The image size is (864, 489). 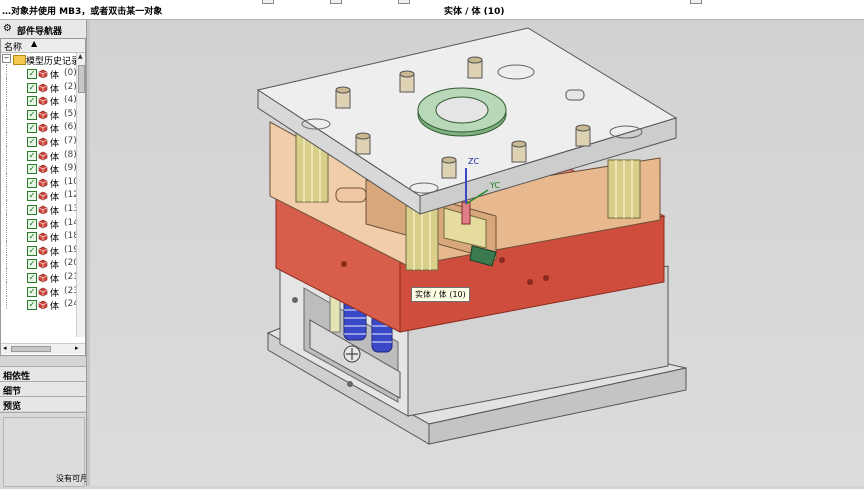 What do you see at coordinates (70, 73) in the screenshot?
I see `body-number: (0)` at bounding box center [70, 73].